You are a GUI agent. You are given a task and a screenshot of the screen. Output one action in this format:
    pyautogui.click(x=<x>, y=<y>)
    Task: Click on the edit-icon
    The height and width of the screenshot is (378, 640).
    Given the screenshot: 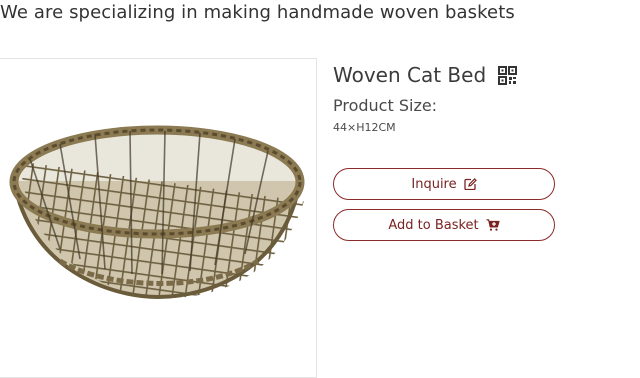 What is the action you would take?
    pyautogui.click(x=470, y=184)
    